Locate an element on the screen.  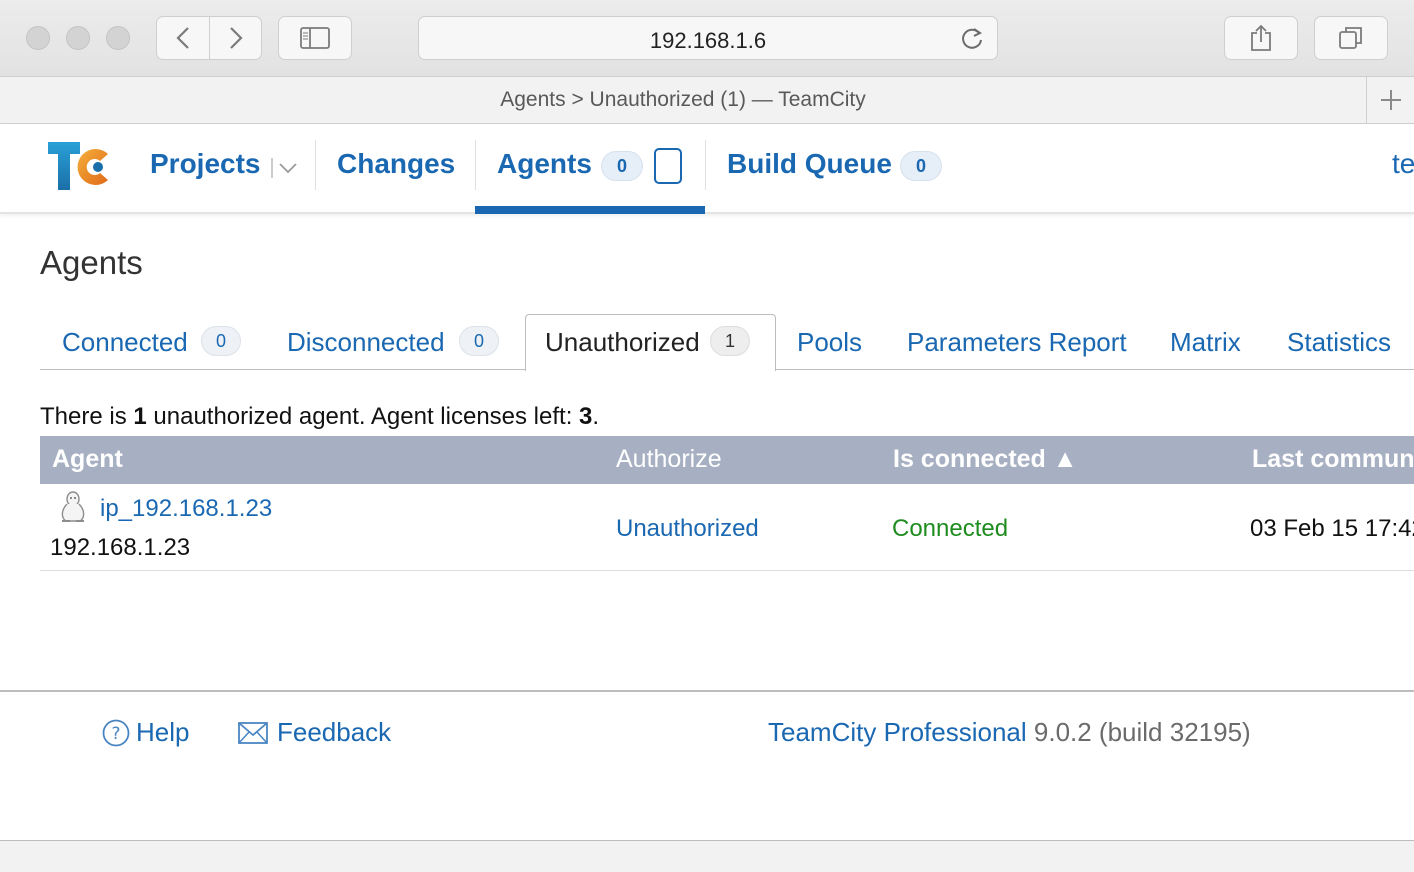
product-link: TeamCity Professional is located at coordinates (897, 732).